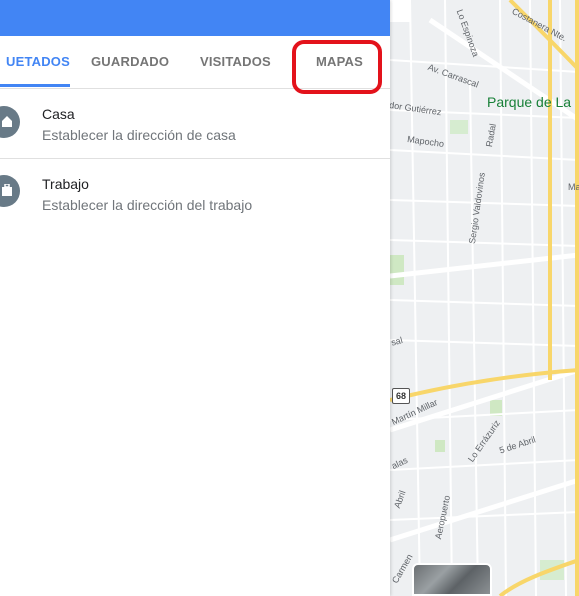 The height and width of the screenshot is (596, 579). What do you see at coordinates (10, 191) in the screenshot?
I see `briefcase-icon` at bounding box center [10, 191].